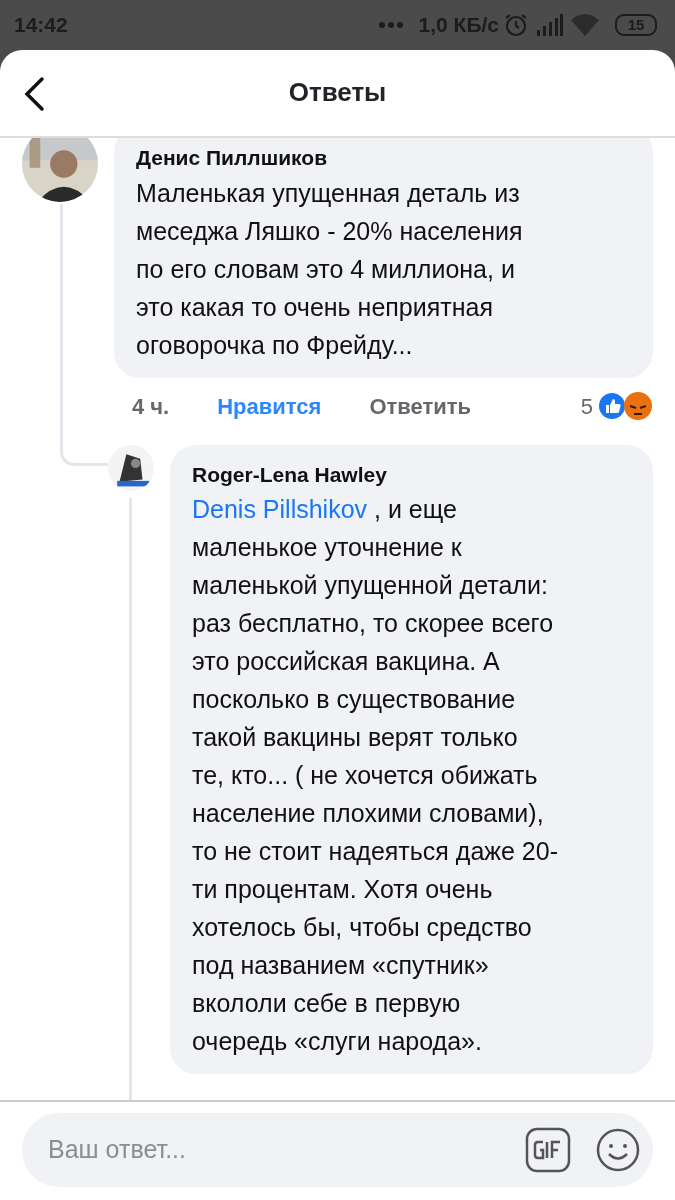 This screenshot has width=675, height=1200. I want to click on timestamp: 4 ч., so click(151, 406).